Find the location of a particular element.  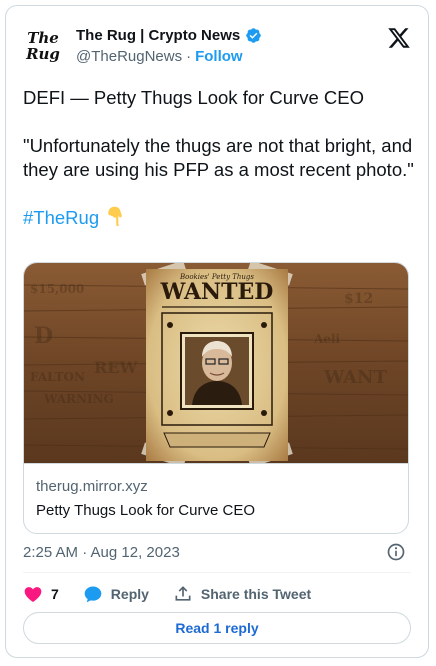

read-replies-label: Read 1 reply is located at coordinates (217, 628).